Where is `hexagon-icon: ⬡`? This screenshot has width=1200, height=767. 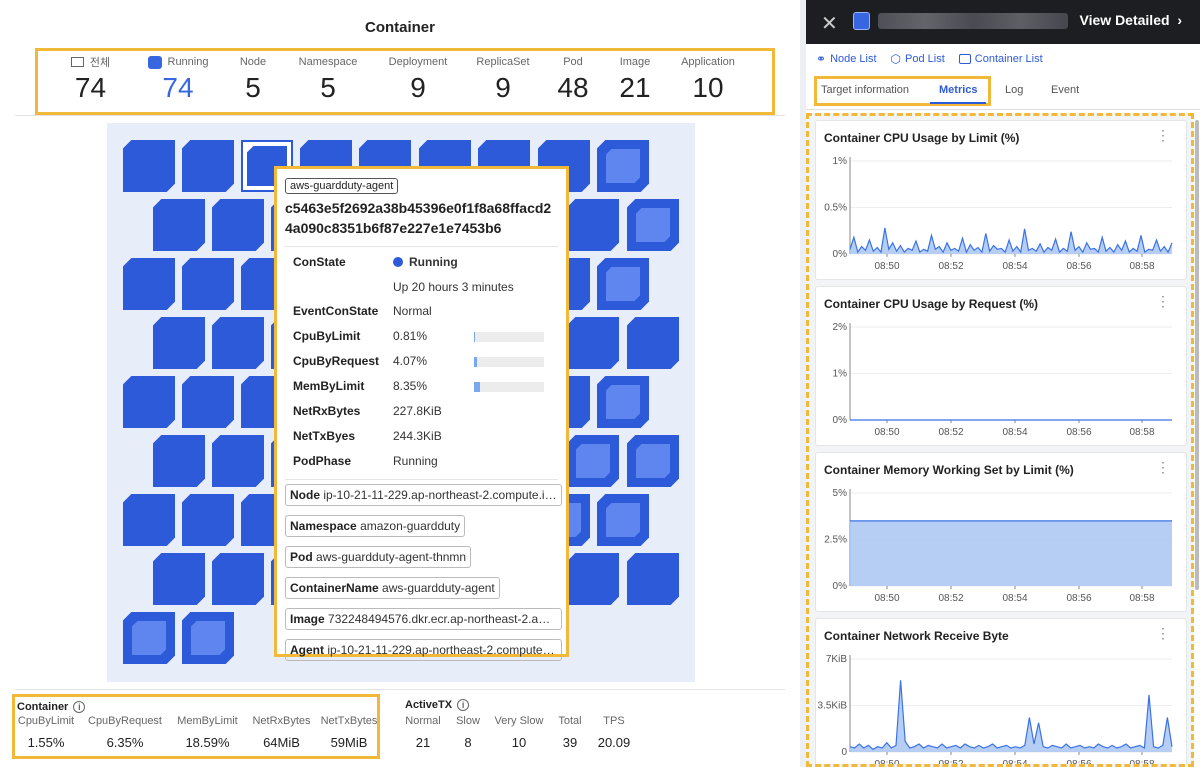 hexagon-icon: ⬡ is located at coordinates (896, 59).